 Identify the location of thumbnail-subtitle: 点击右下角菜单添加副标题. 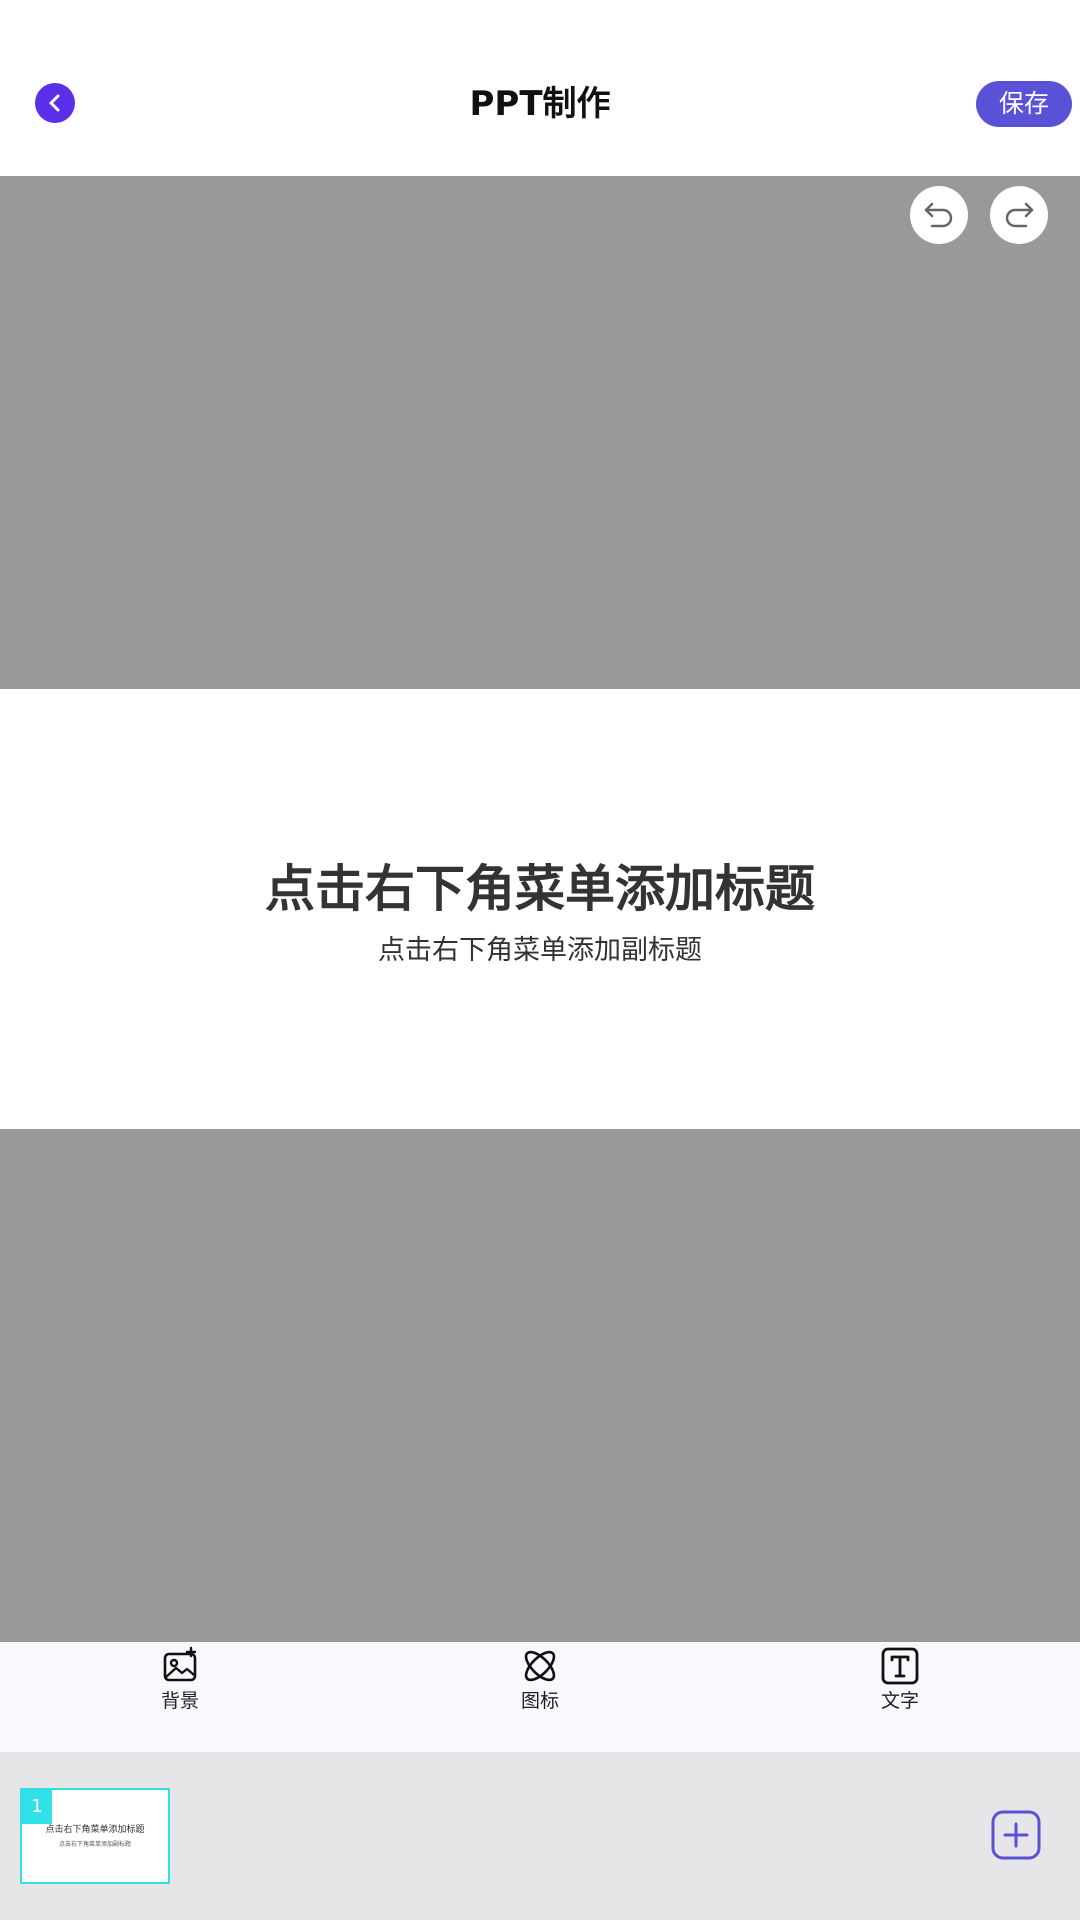
(94, 1844).